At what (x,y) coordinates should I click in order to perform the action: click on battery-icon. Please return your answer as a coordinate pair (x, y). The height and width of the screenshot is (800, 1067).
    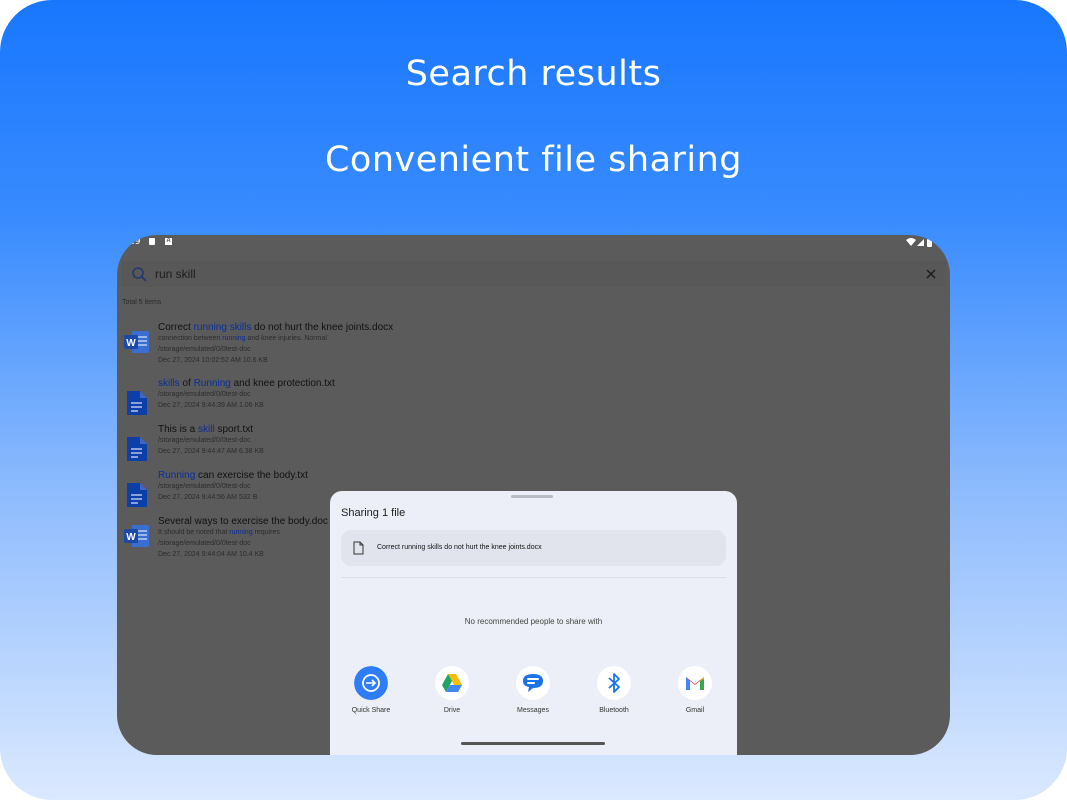
    Looking at the image, I should click on (929, 243).